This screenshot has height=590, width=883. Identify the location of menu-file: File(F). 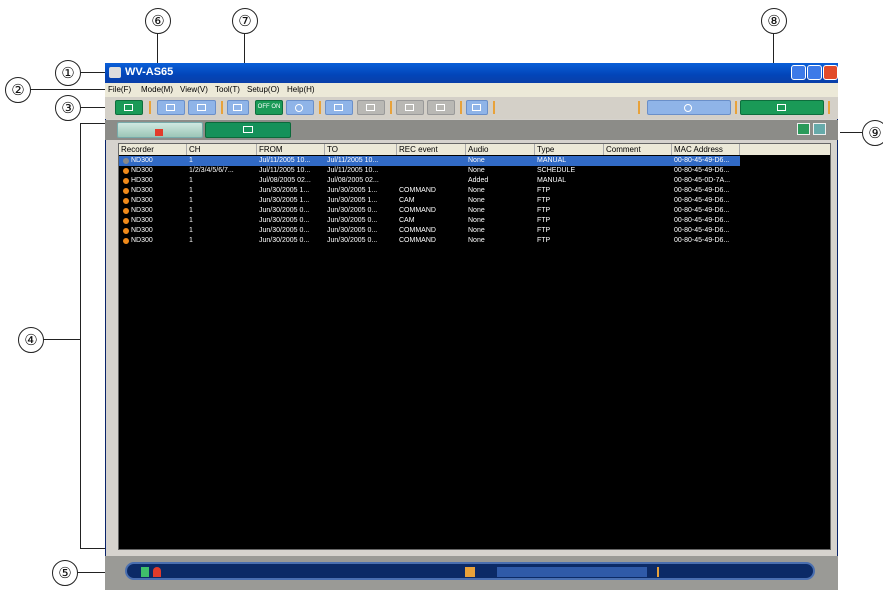
(119, 89).